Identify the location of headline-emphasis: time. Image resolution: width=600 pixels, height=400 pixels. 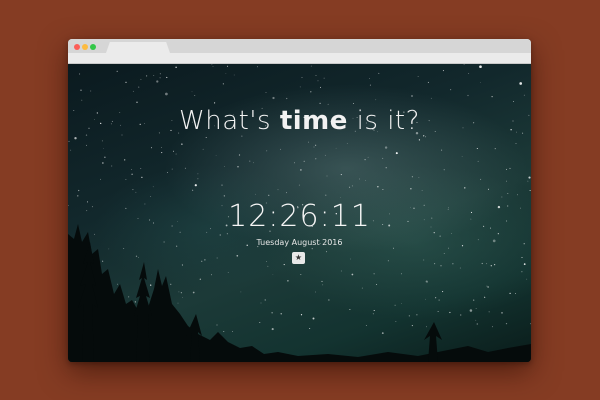
(313, 121).